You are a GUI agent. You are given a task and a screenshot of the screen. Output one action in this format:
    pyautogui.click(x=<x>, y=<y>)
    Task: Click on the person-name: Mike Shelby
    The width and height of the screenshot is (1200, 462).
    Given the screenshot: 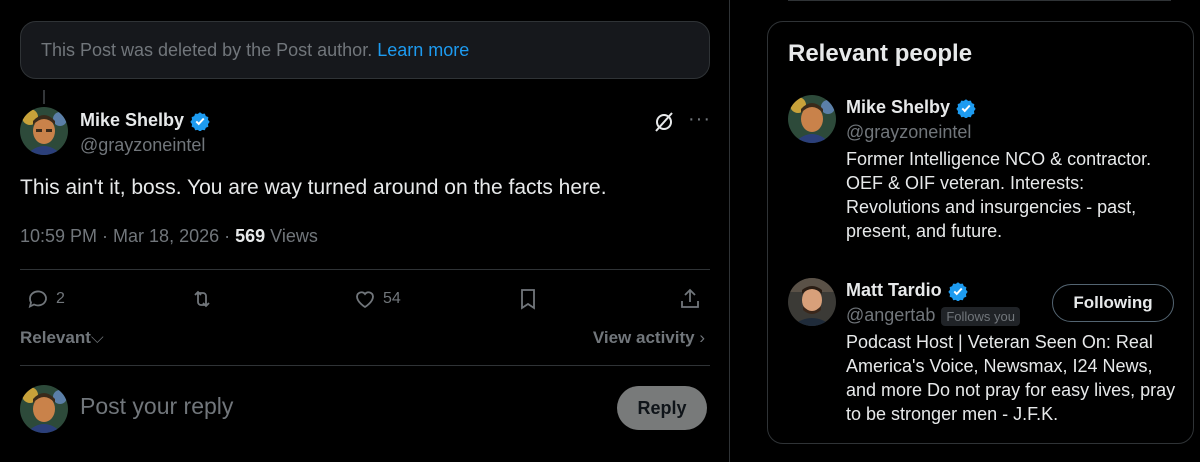 What is the action you would take?
    pyautogui.click(x=898, y=107)
    